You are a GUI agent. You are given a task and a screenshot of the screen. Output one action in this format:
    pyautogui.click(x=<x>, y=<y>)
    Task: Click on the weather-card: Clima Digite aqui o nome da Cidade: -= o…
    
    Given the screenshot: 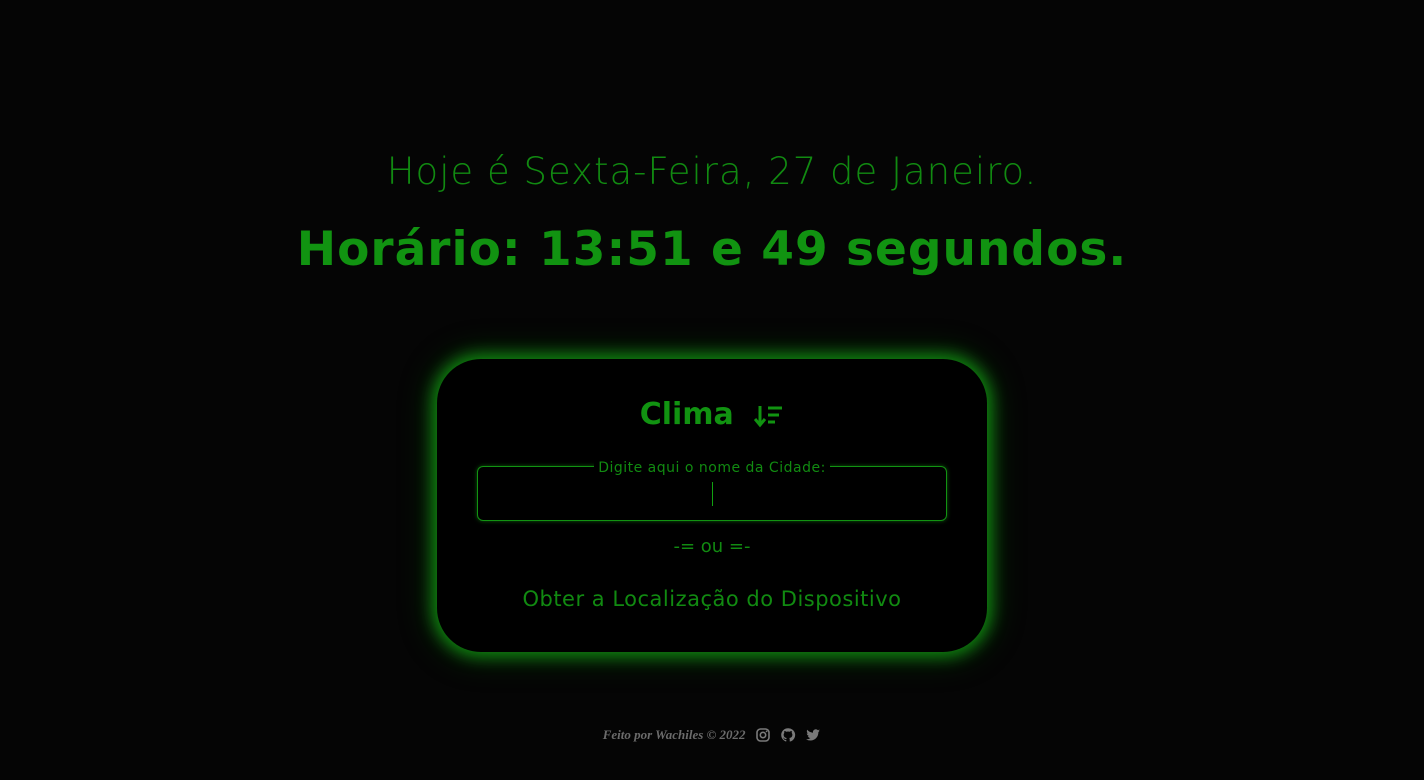 What is the action you would take?
    pyautogui.click(x=712, y=505)
    